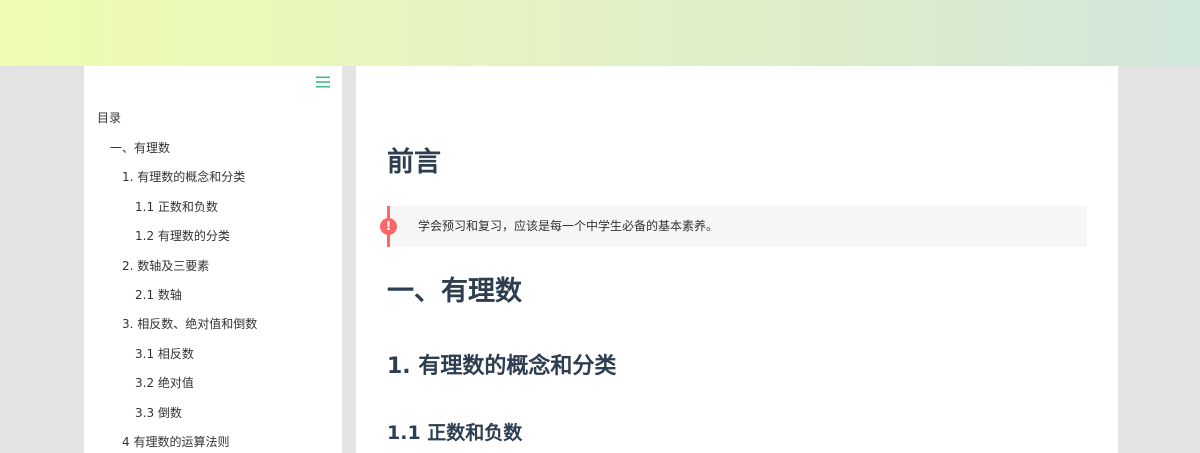 This screenshot has width=1200, height=453. Describe the element at coordinates (213, 183) in the screenshot. I see `toc-item: 1. 有理数的概念和分类` at that location.